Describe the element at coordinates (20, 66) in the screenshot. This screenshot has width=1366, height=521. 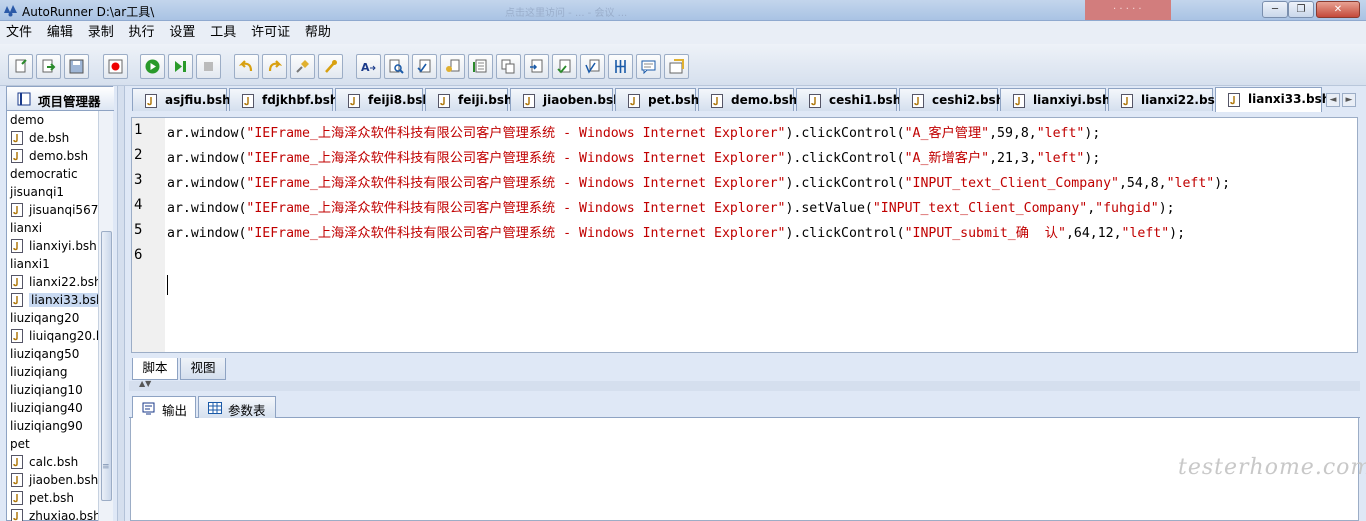
I see `new-file-button` at that location.